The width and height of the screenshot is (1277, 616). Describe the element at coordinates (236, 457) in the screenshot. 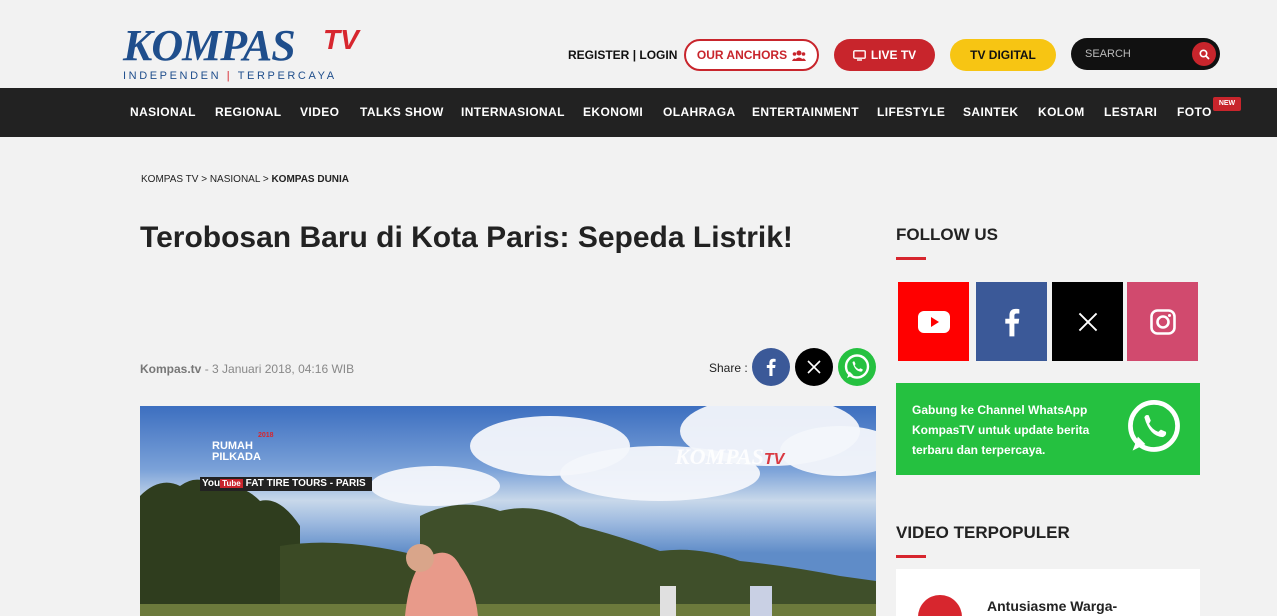

I see `badge-line2: PILKADA` at that location.